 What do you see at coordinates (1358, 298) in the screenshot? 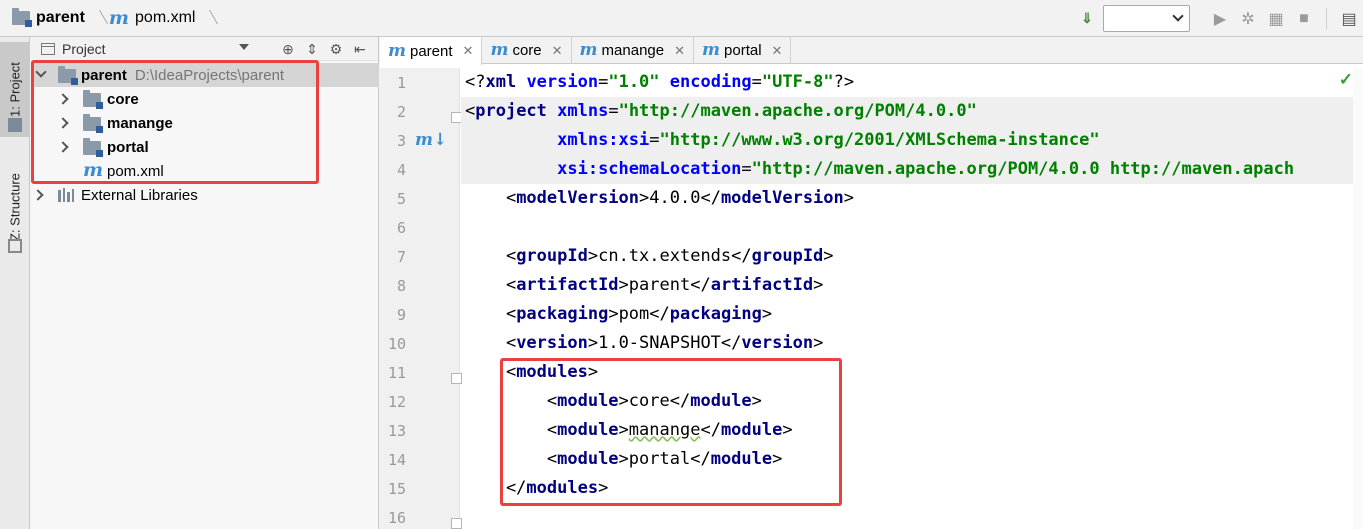
I see `editor-scrollbar` at bounding box center [1358, 298].